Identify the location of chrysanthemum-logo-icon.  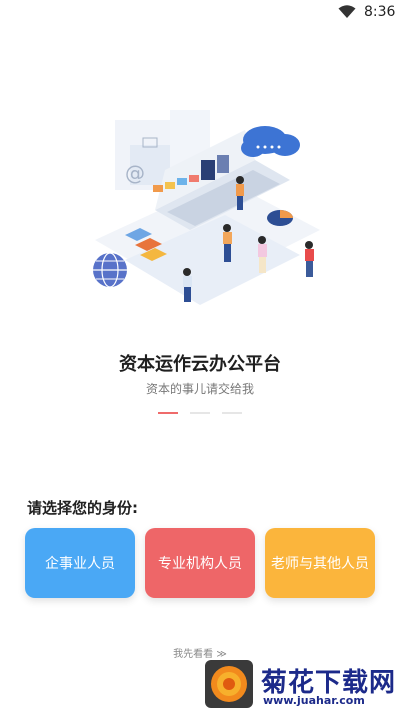
(229, 684).